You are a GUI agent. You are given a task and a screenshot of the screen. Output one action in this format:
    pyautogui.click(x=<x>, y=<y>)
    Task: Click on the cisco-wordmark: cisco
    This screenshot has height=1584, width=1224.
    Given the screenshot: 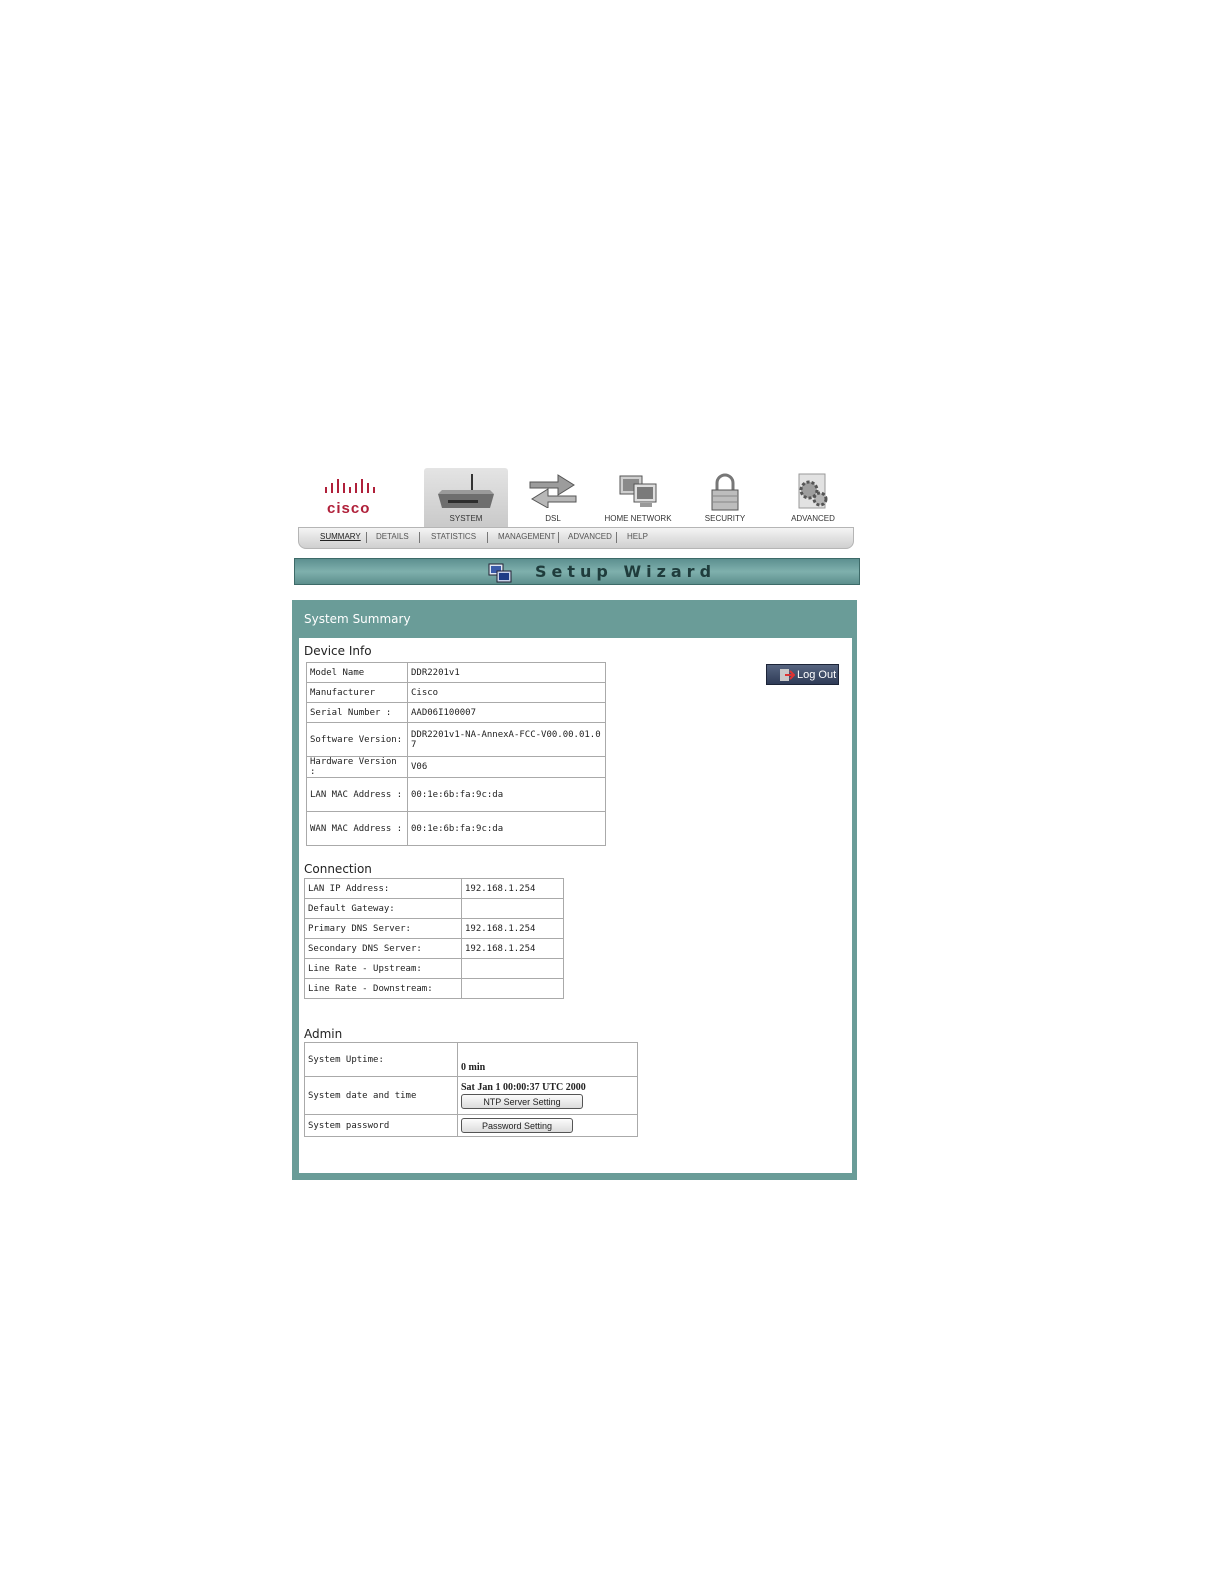 What is the action you would take?
    pyautogui.click(x=349, y=508)
    